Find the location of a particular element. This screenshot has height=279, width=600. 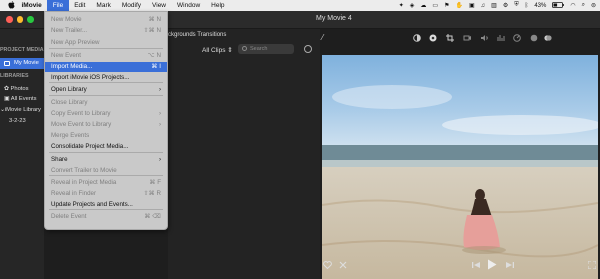

file-menu-item: New Movie ⌘ N is located at coordinates (106, 20).